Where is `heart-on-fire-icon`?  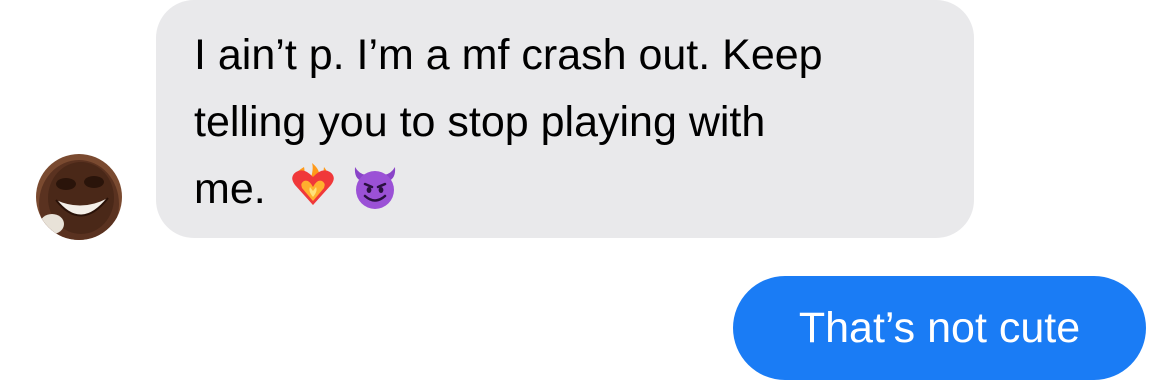 heart-on-fire-icon is located at coordinates (313, 186).